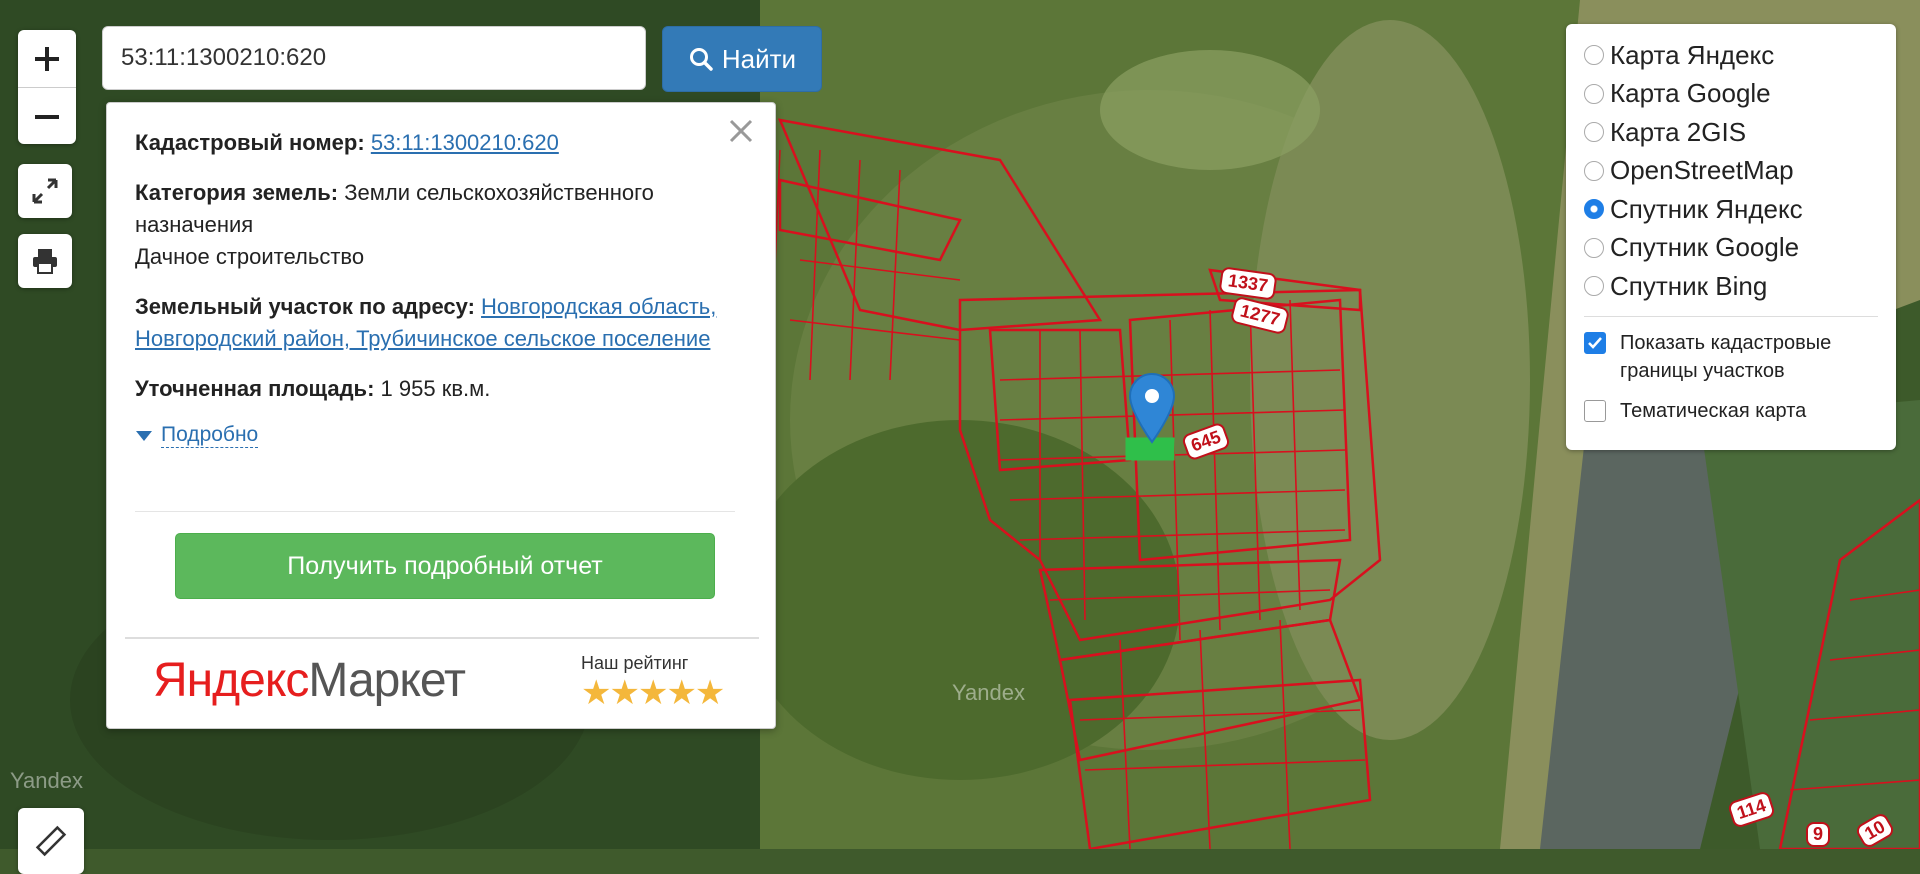  I want to click on layer-option: Спутник Яндекс, so click(1731, 209).